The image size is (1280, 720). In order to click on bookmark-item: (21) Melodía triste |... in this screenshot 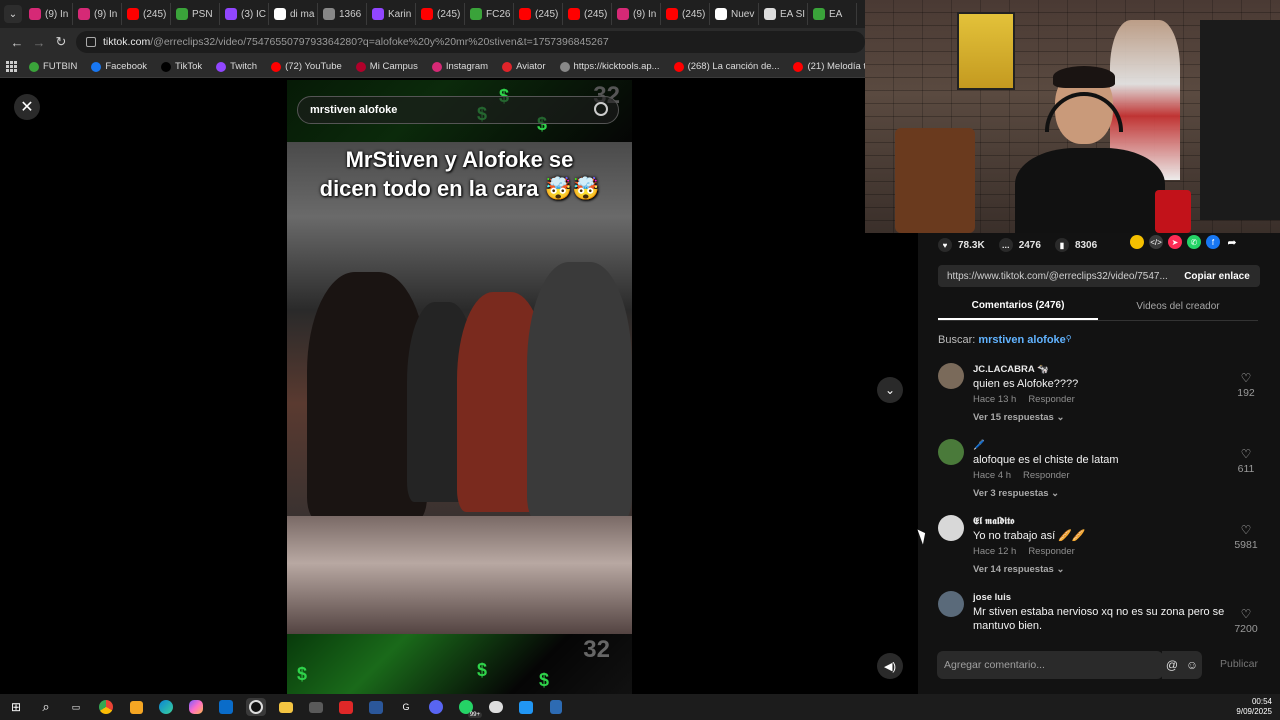, I will do `click(829, 66)`.